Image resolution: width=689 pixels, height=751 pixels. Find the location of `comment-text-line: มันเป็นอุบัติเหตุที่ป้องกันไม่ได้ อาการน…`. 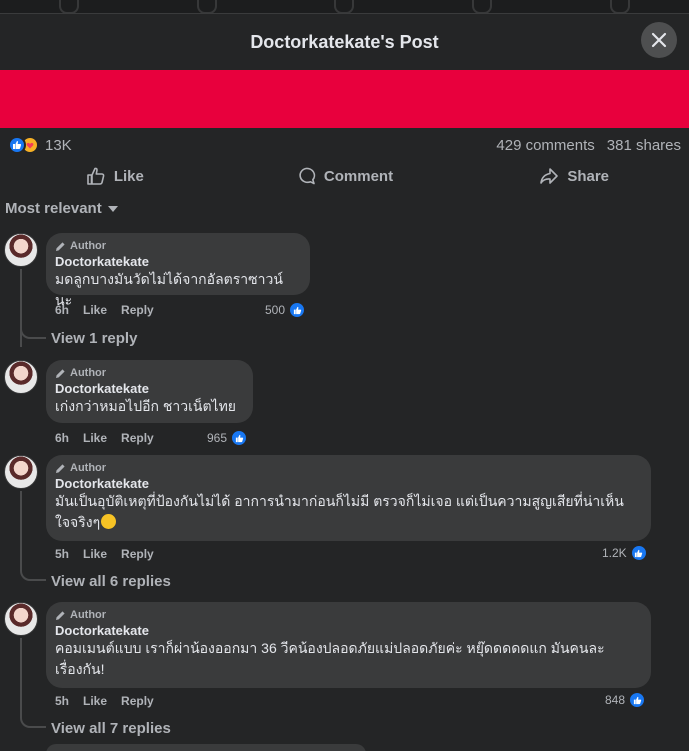

comment-text-line: มันเป็นอุบัติเหตุที่ป้องกันไม่ได้ อาการน… is located at coordinates (339, 501).